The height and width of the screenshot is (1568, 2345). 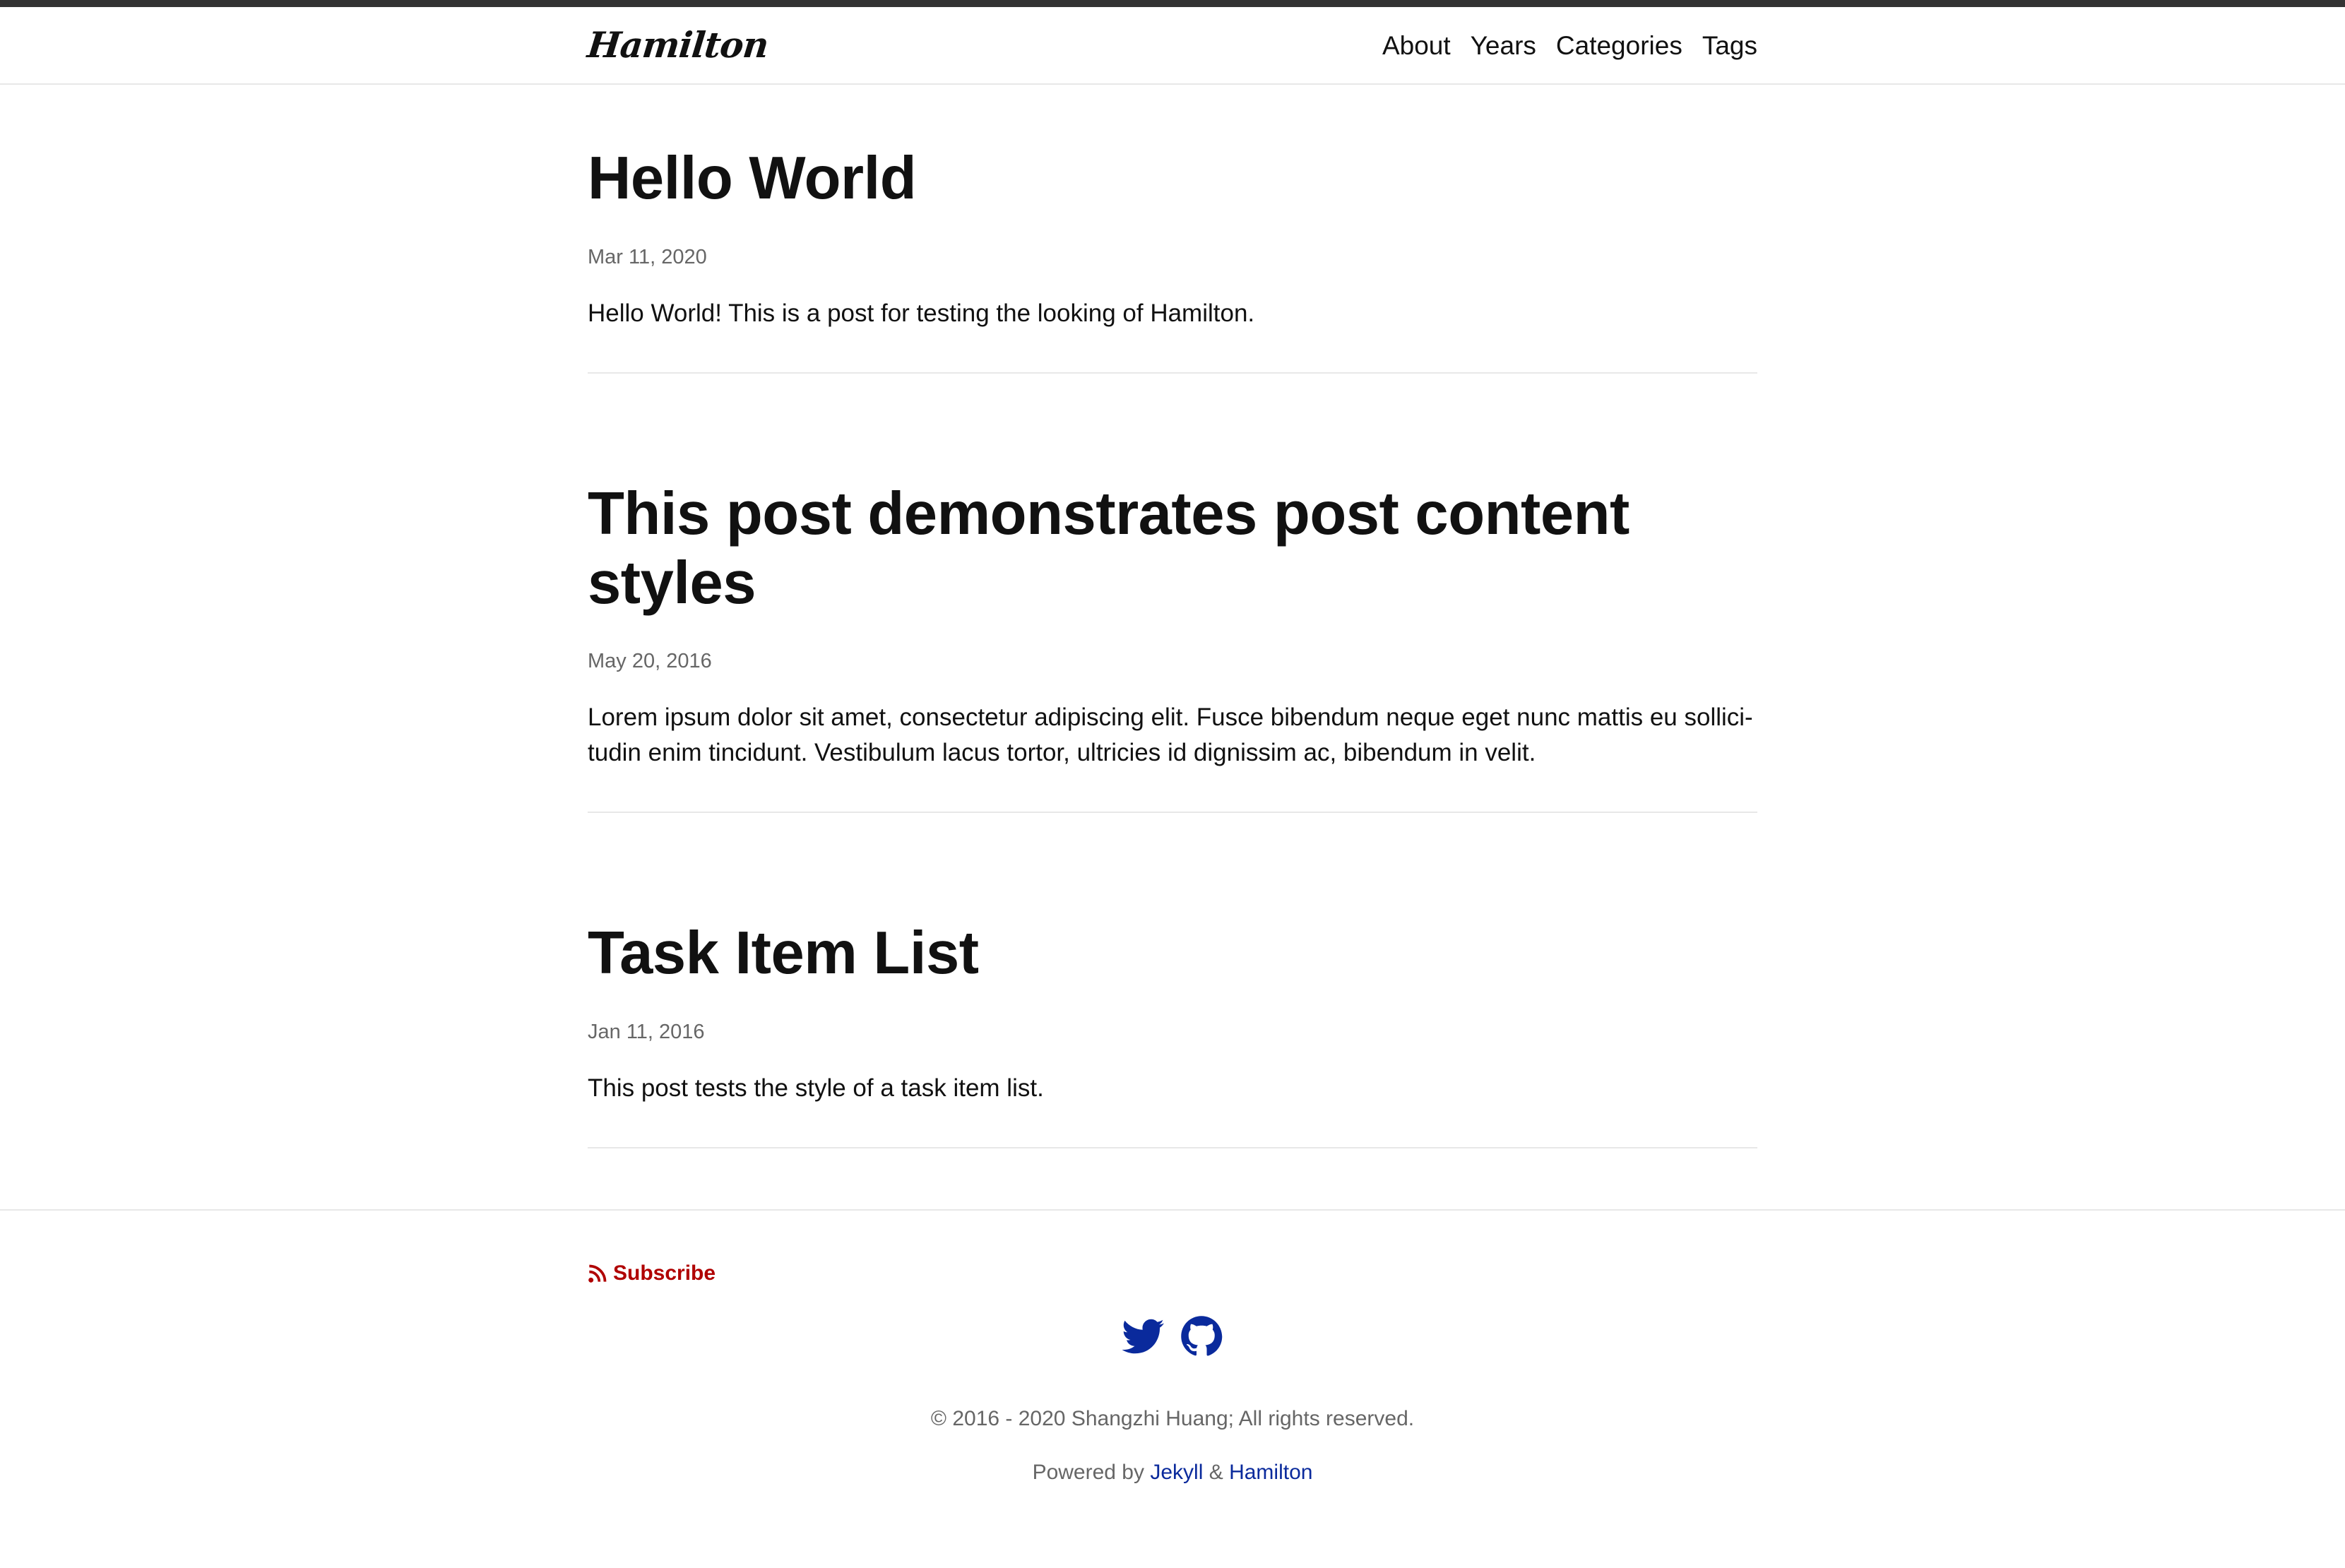 I want to click on subscribe-link: Subscribe, so click(x=652, y=1273).